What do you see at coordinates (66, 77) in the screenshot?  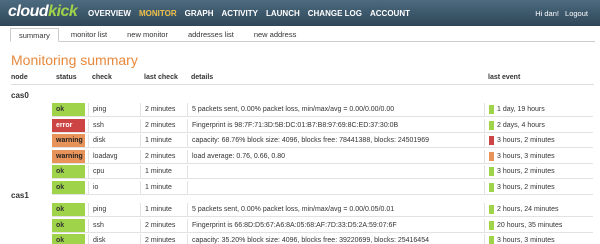 I see `column-header-status: status` at bounding box center [66, 77].